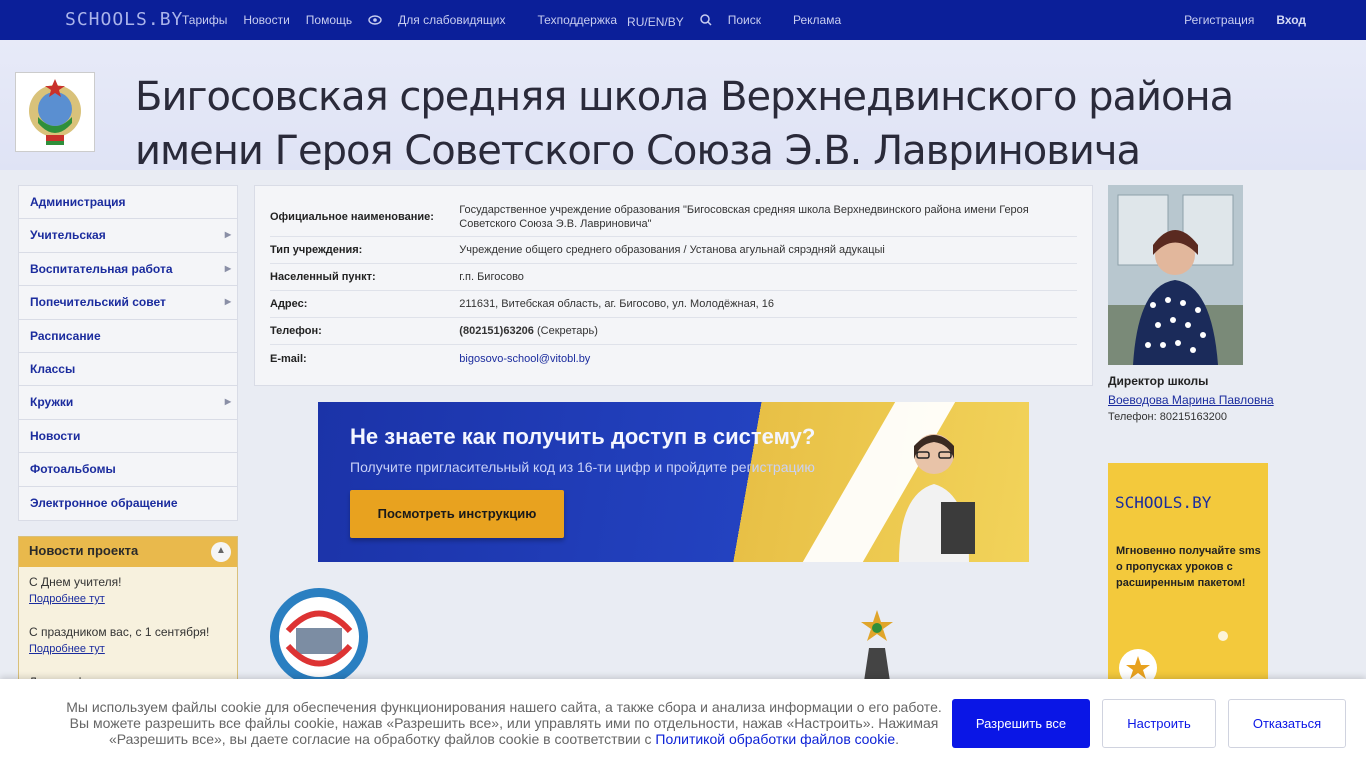 The image size is (1366, 768). Describe the element at coordinates (128, 437) in the screenshot. I see `menu-item-news: Новости` at that location.